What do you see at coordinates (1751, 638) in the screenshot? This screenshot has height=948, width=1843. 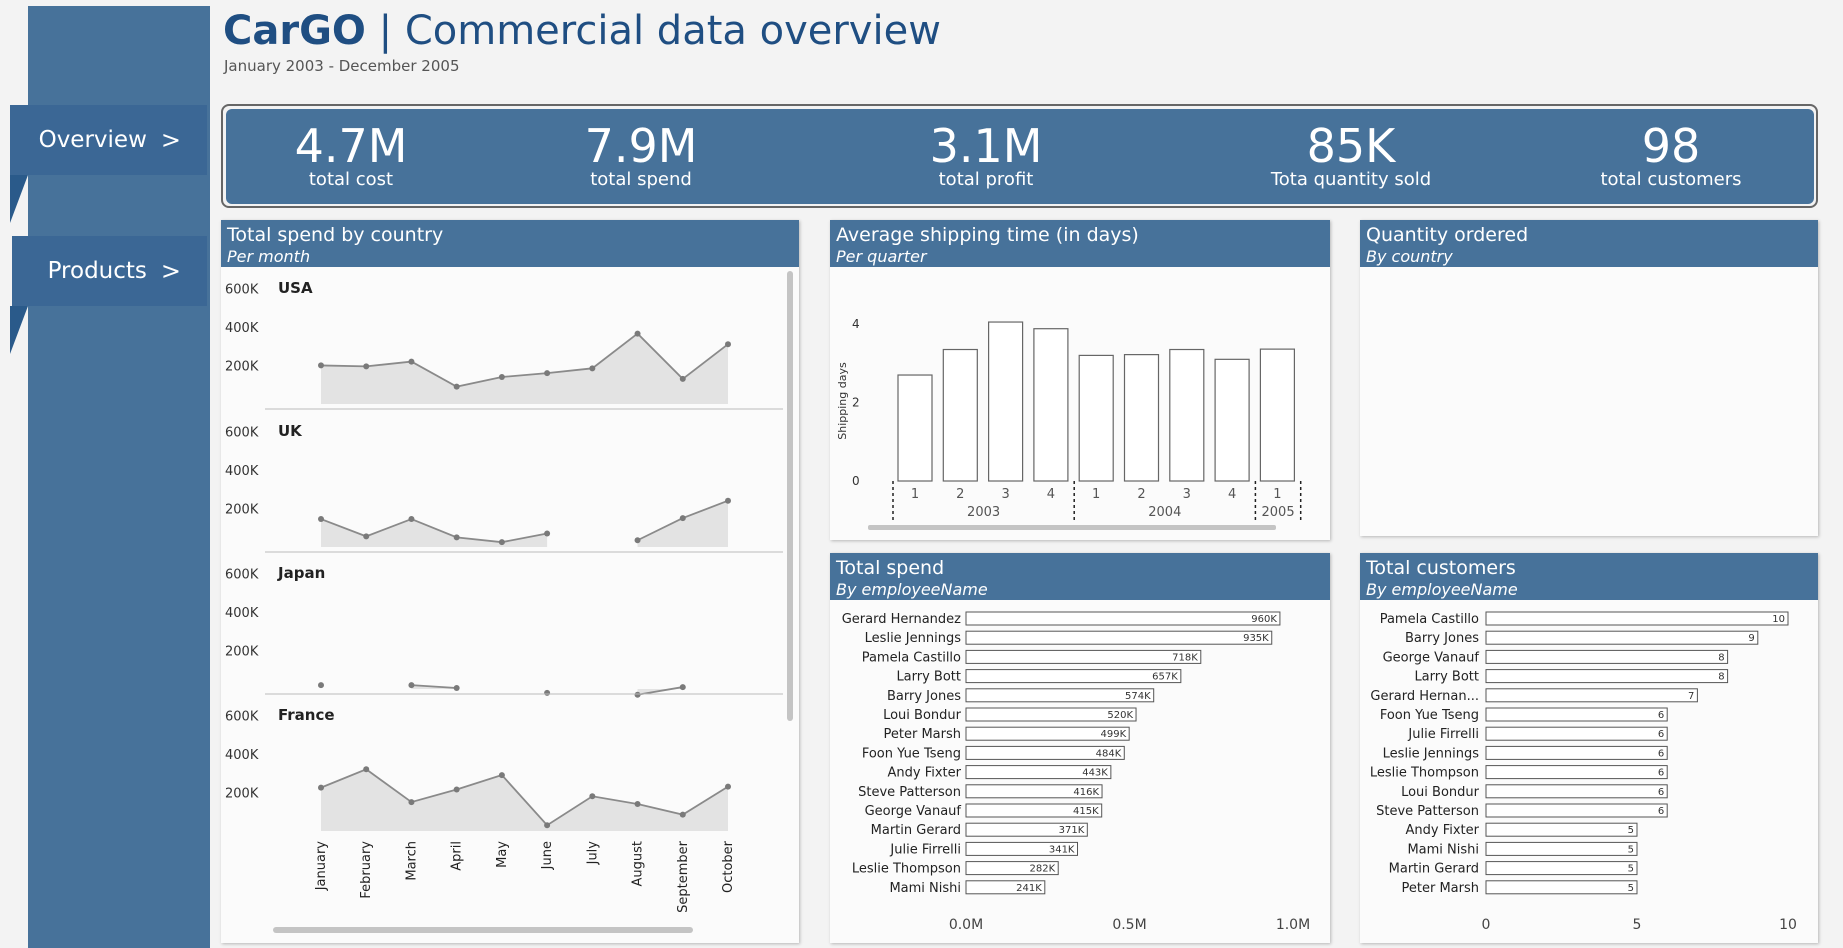 I see `data-label: 9` at bounding box center [1751, 638].